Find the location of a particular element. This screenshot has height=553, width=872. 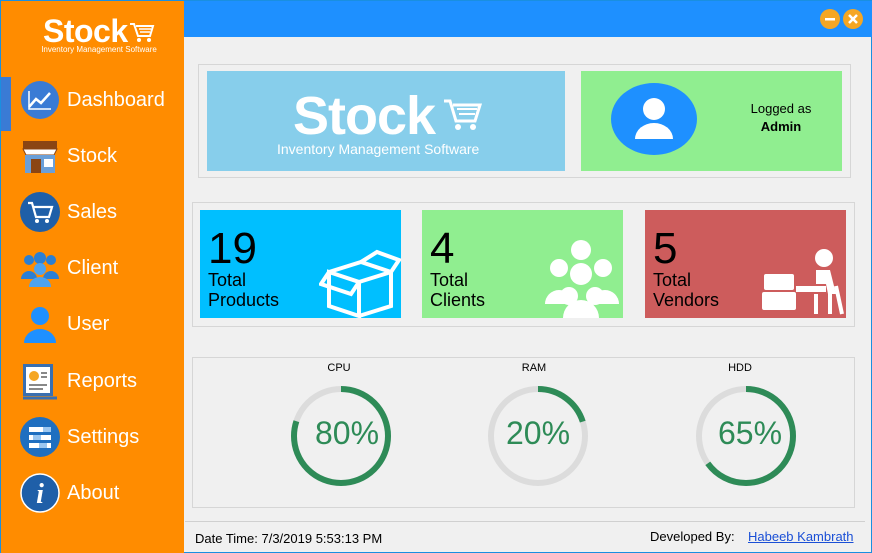

stat-card-products: 19 Total Products is located at coordinates (300, 264).